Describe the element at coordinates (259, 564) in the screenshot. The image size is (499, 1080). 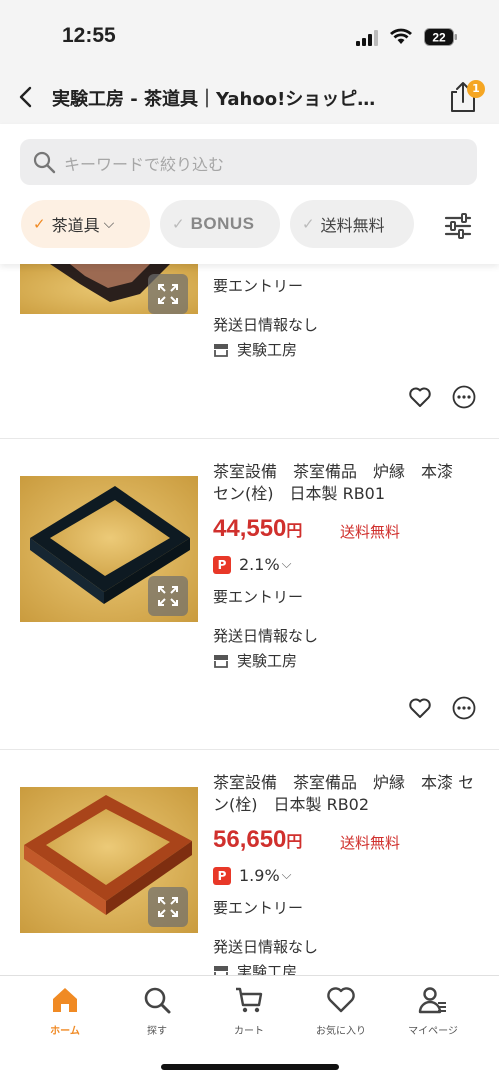
I see `points-rate-value: 2.1%` at that location.